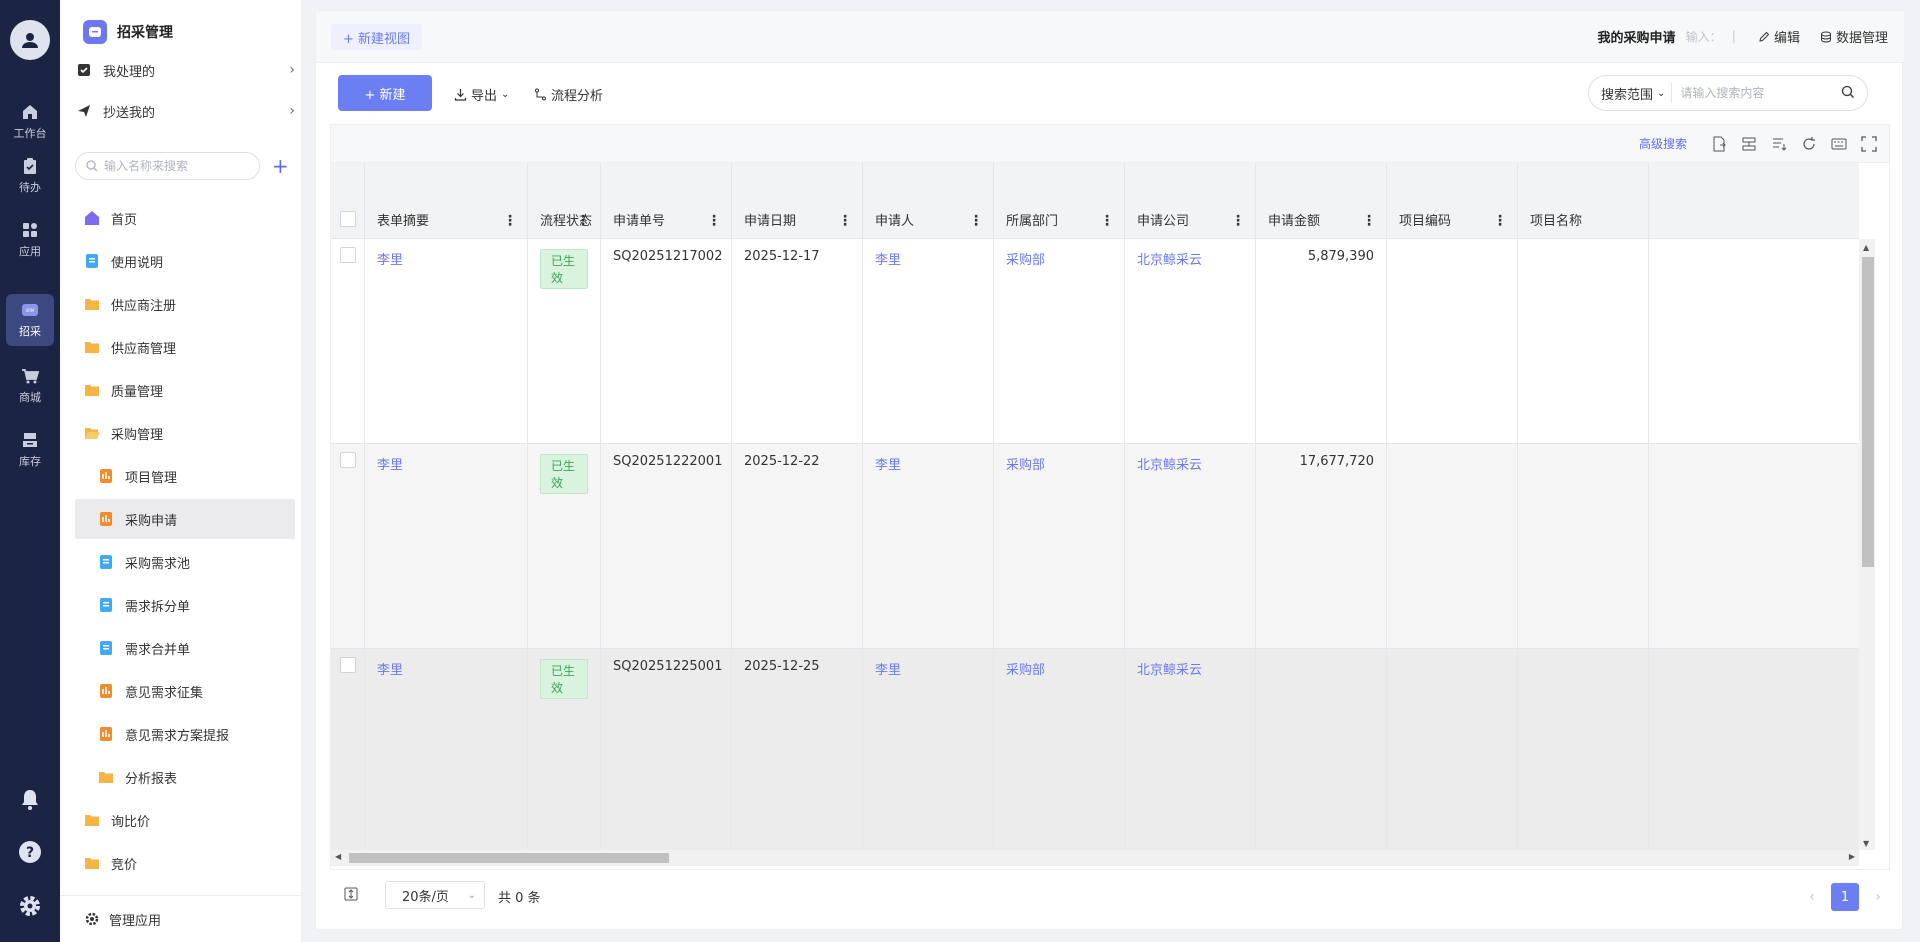 This screenshot has height=942, width=1920. Describe the element at coordinates (895, 221) in the screenshot. I see `column-header-label: 申请人` at that location.